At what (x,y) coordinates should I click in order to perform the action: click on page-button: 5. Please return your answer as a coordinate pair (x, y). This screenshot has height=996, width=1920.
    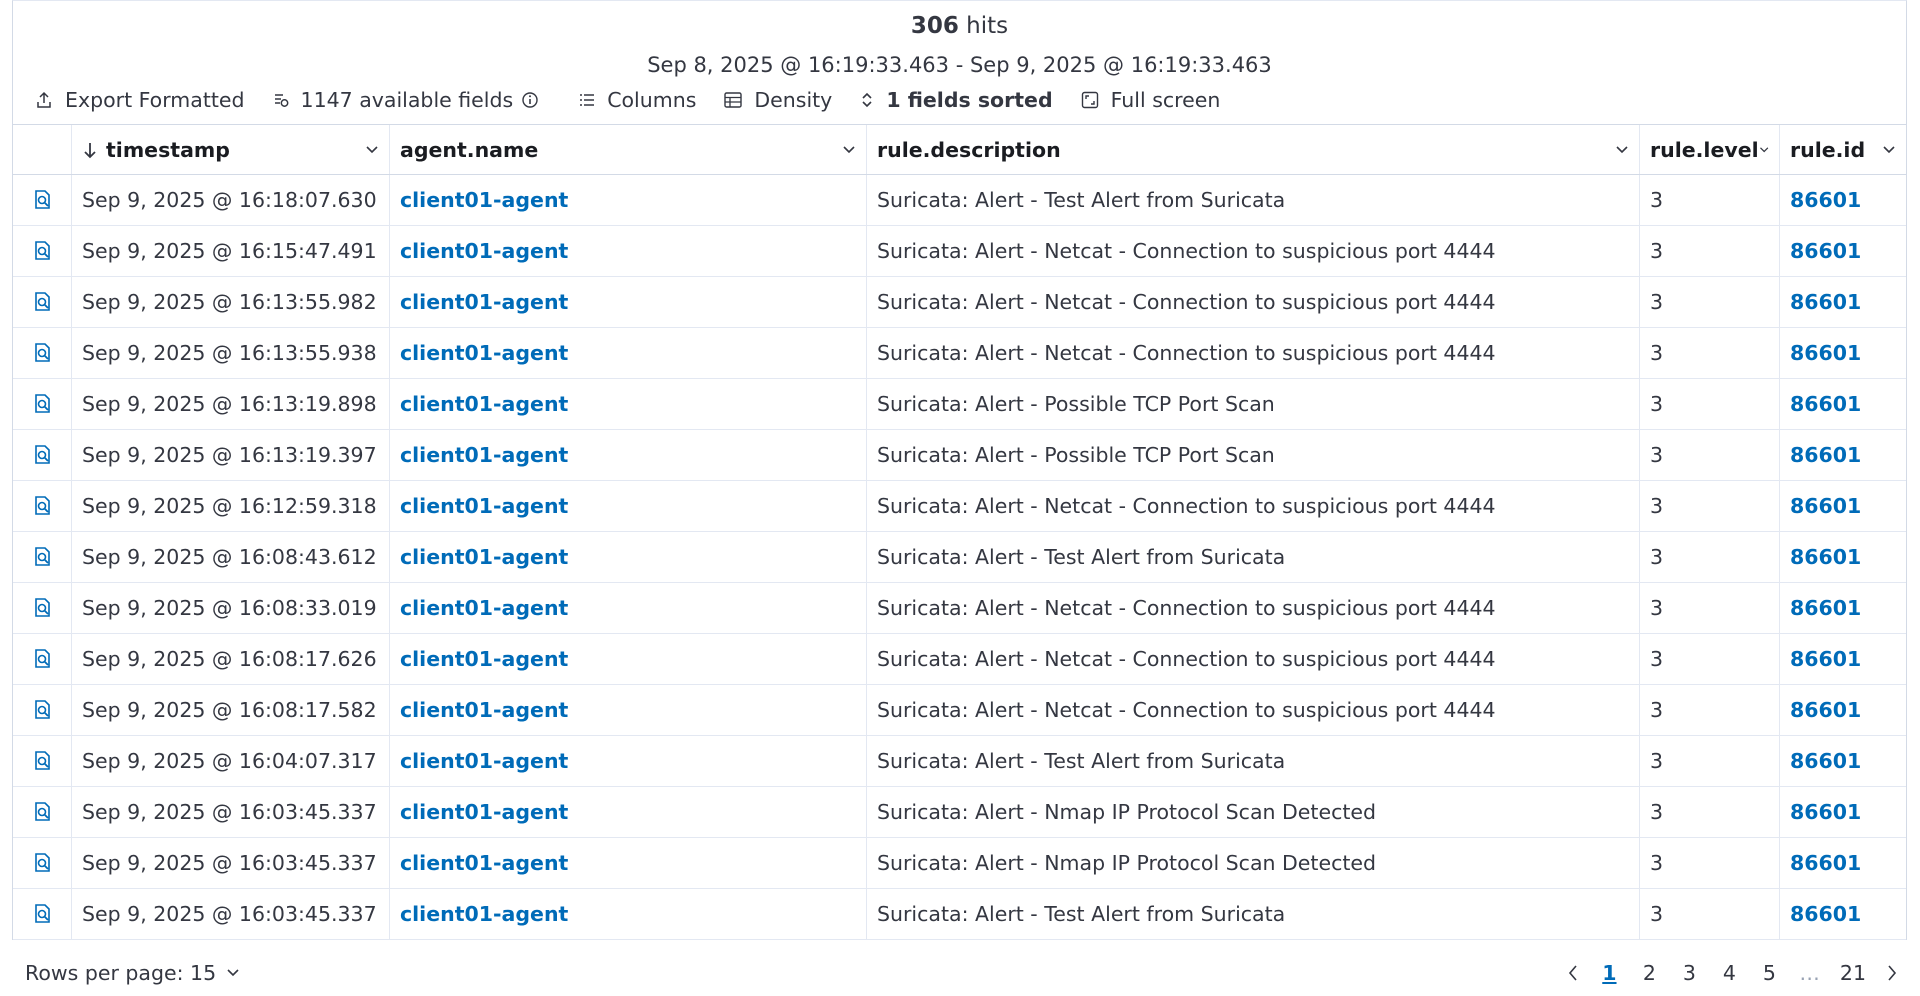
    Looking at the image, I should click on (1769, 973).